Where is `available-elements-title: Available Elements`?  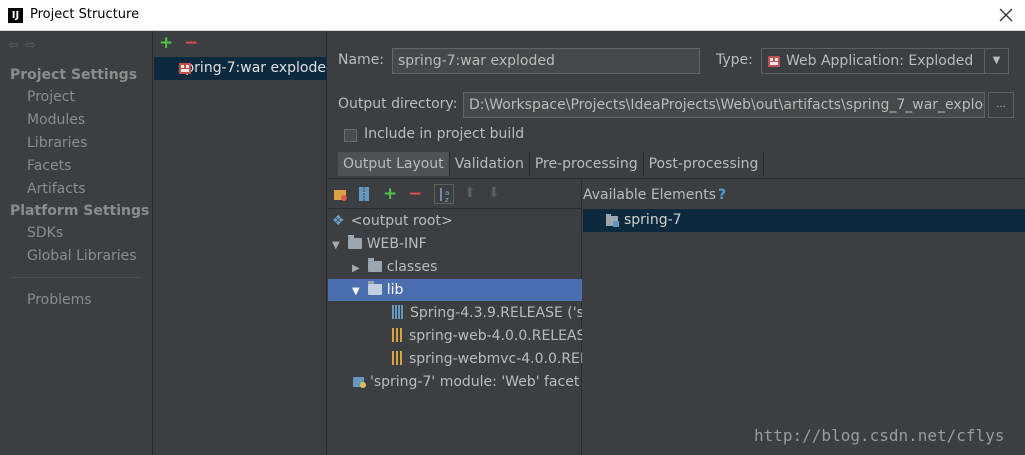 available-elements-title: Available Elements is located at coordinates (650, 195).